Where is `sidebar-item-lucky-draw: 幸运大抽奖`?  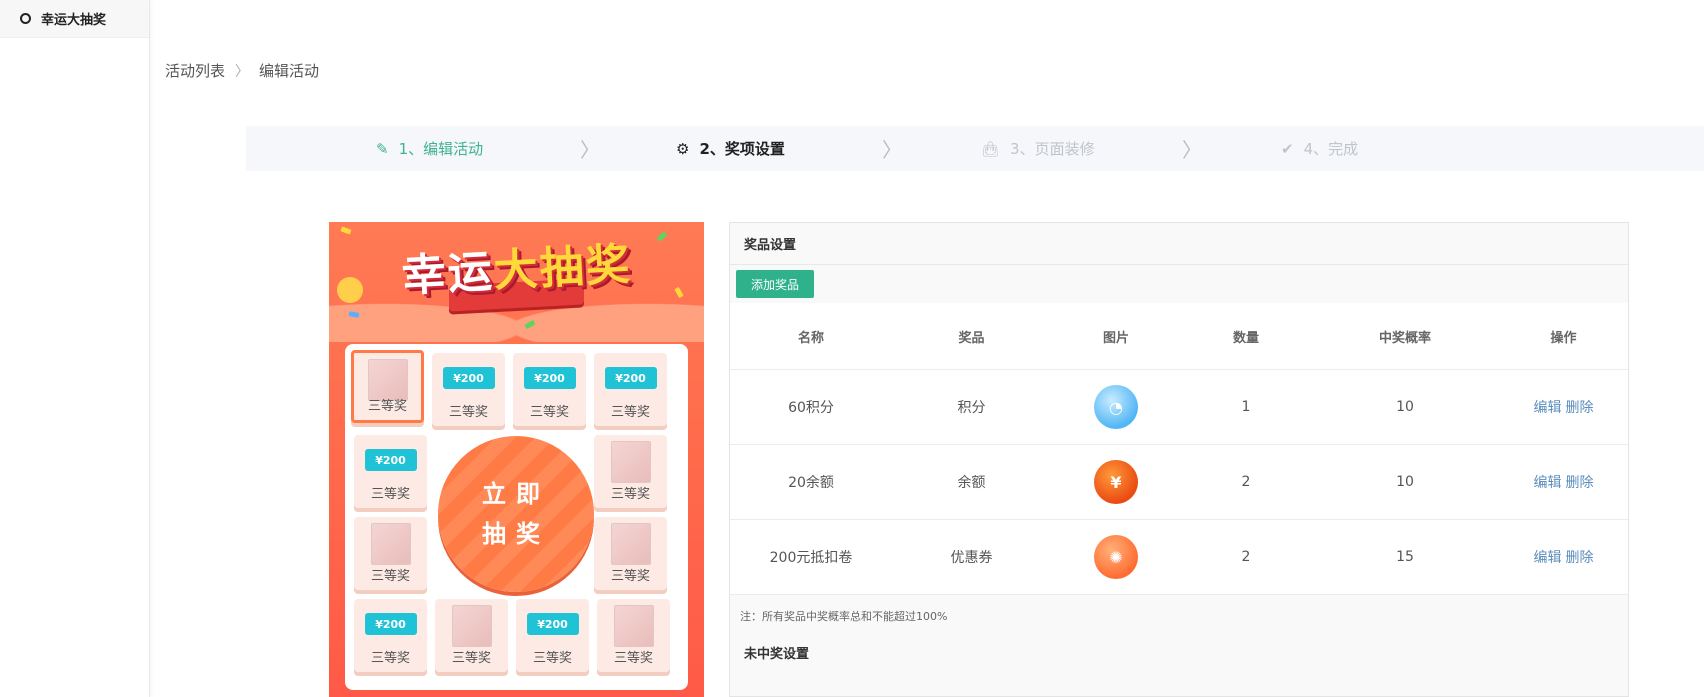
sidebar-item-lucky-draw: 幸运大抽奖 is located at coordinates (74, 19).